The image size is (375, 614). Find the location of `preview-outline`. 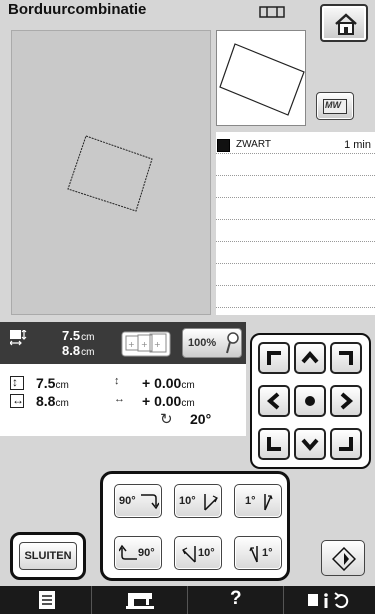

preview-outline is located at coordinates (262, 79).